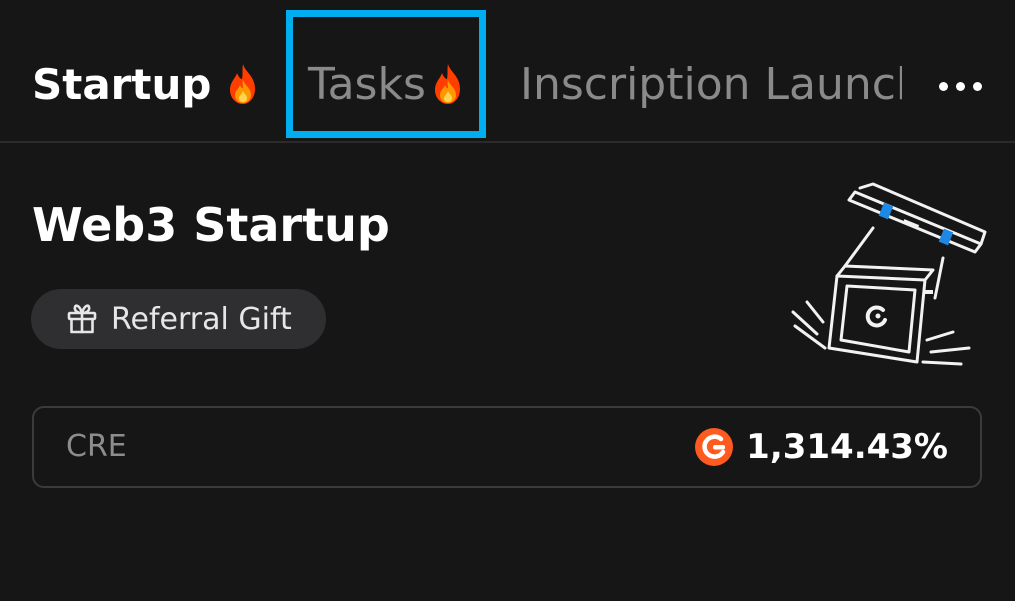  What do you see at coordinates (122, 84) in the screenshot?
I see `tab-startup-label: Startup` at bounding box center [122, 84].